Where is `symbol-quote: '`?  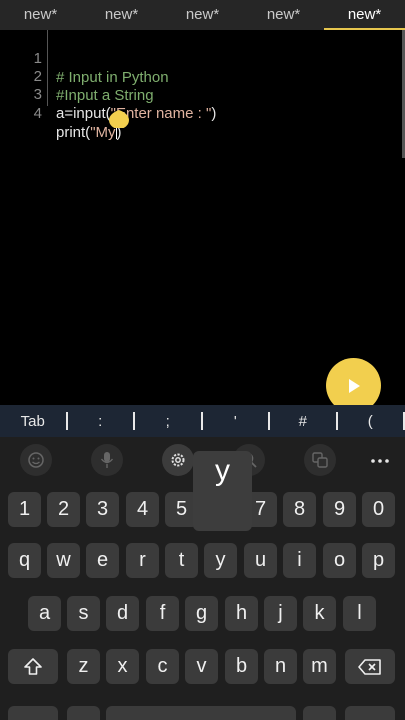
symbol-quote: ' is located at coordinates (236, 421).